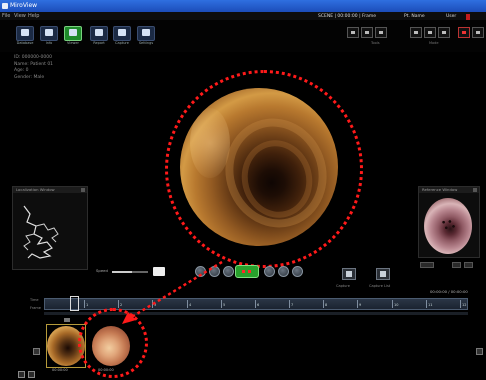 The width and height of the screenshot is (486, 380). I want to click on timeline-tick-label: 9, so click(360, 305).